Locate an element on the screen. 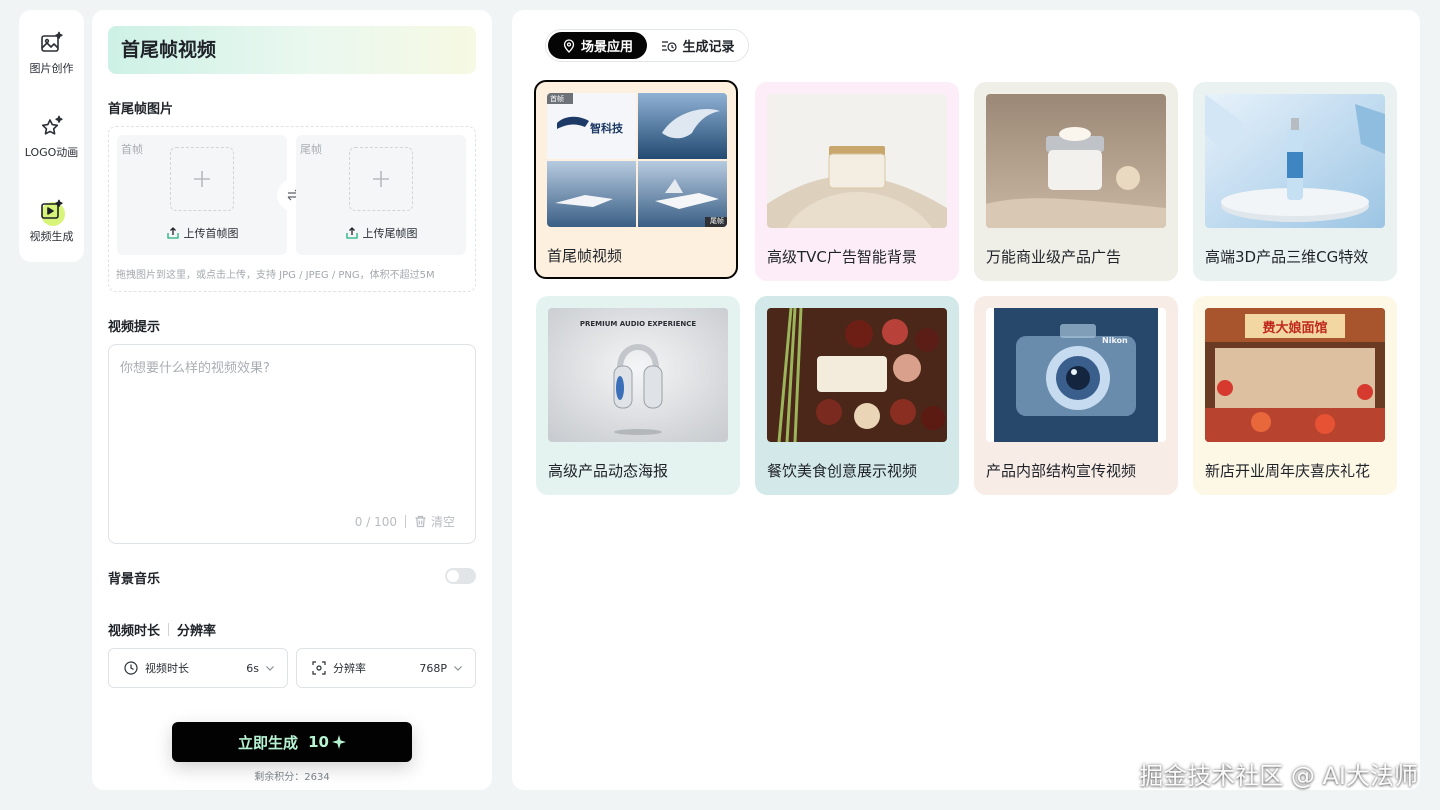  scene-card-internal-structure: Nikon 产品内部结构宣传视频 is located at coordinates (1076, 395).